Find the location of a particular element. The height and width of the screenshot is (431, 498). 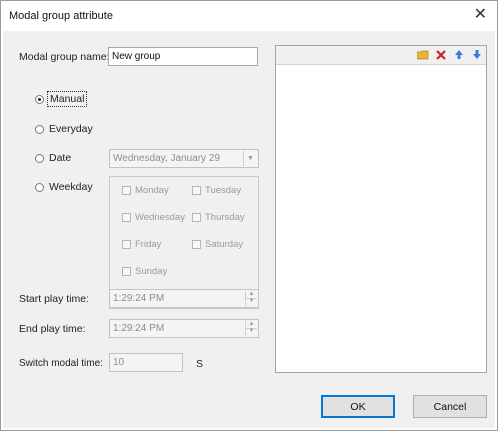

start-time-input: 1:29:24 PM ▲ ▼ is located at coordinates (184, 298).